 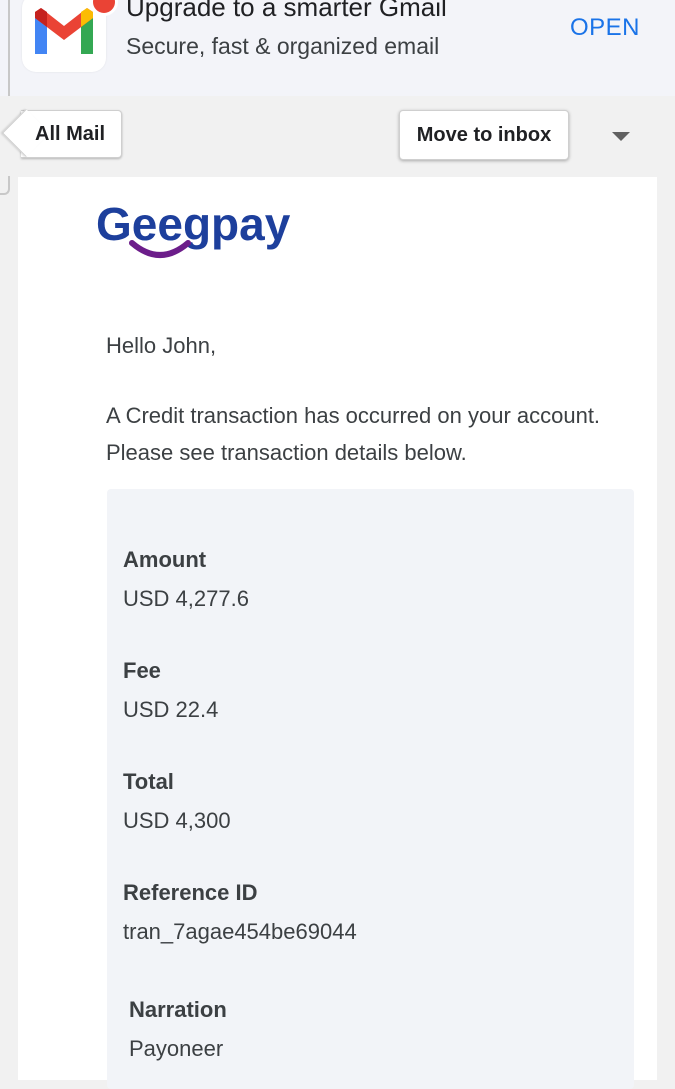 What do you see at coordinates (165, 559) in the screenshot?
I see `amount-label: Amount` at bounding box center [165, 559].